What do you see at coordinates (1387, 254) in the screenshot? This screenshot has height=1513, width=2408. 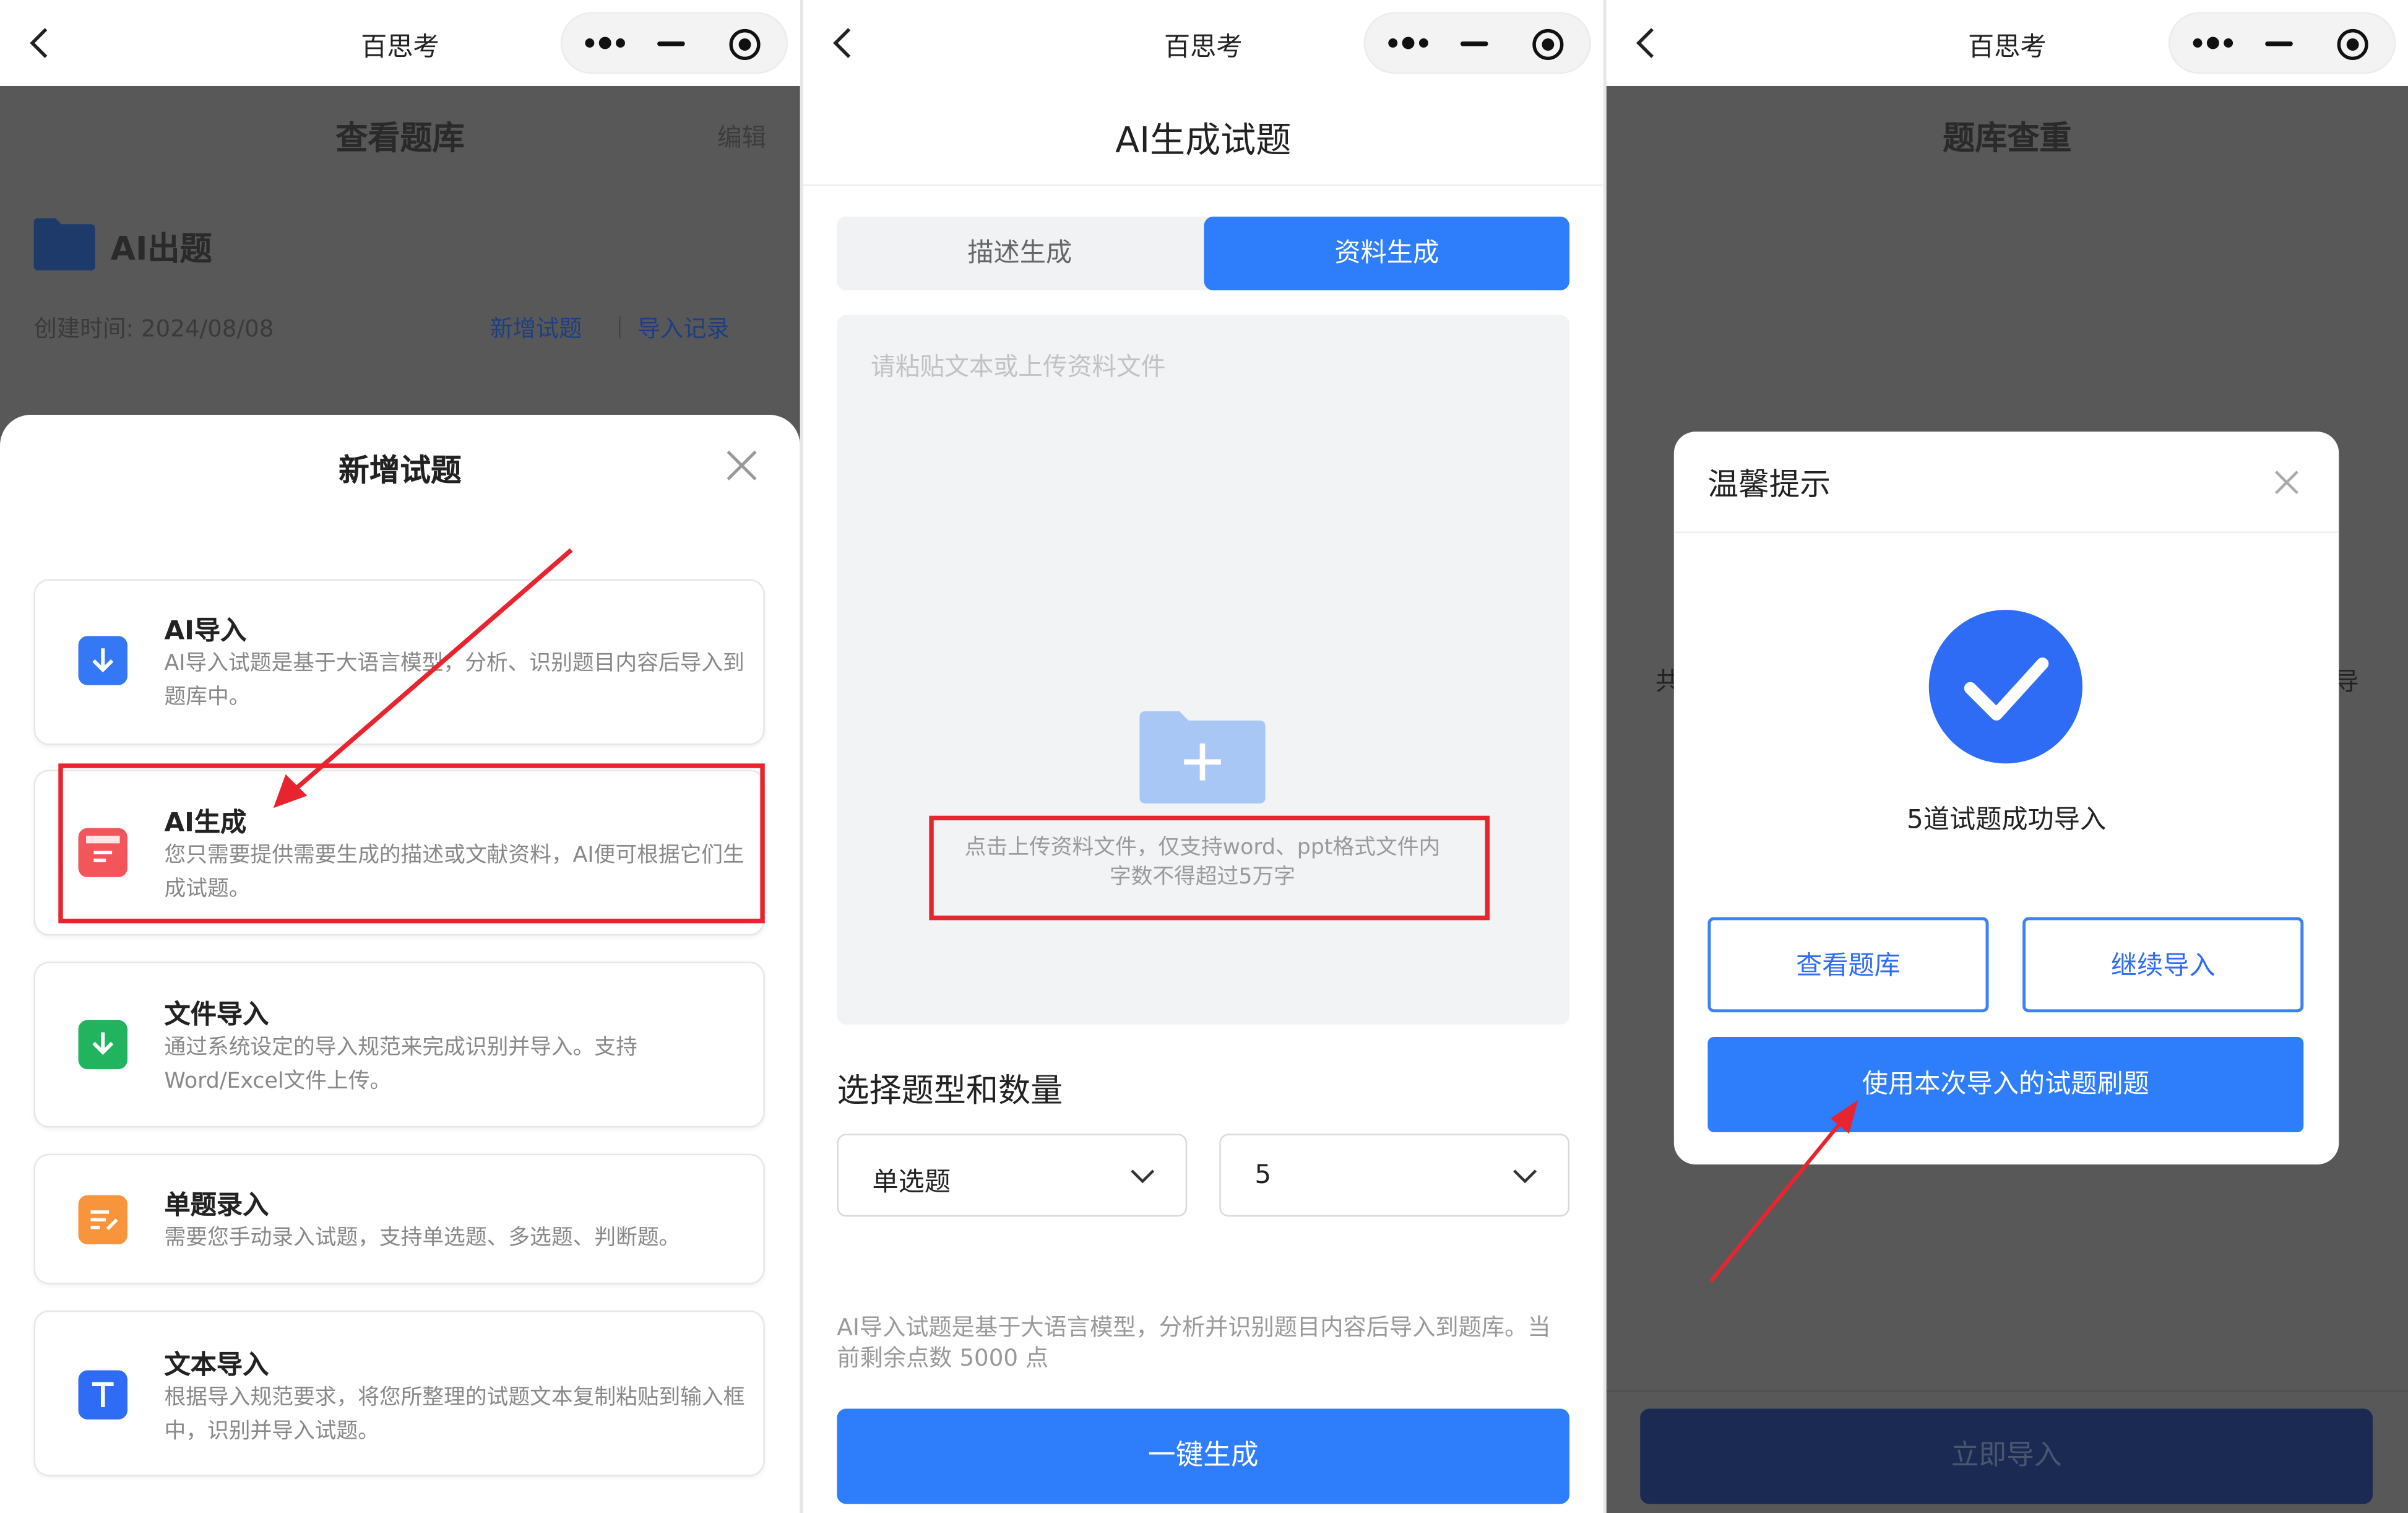 I see `tab-material: 资料生成` at bounding box center [1387, 254].